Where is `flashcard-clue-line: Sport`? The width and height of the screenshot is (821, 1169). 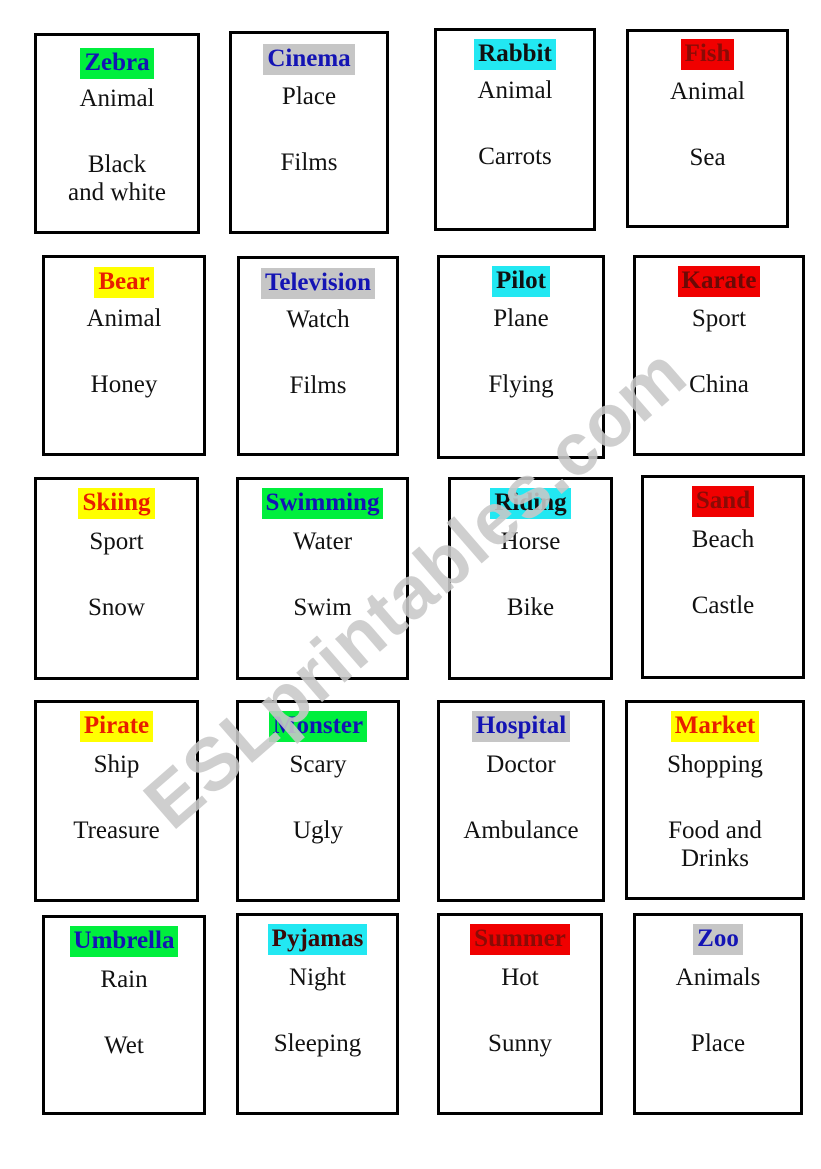
flashcard-clue-line: Sport is located at coordinates (719, 318).